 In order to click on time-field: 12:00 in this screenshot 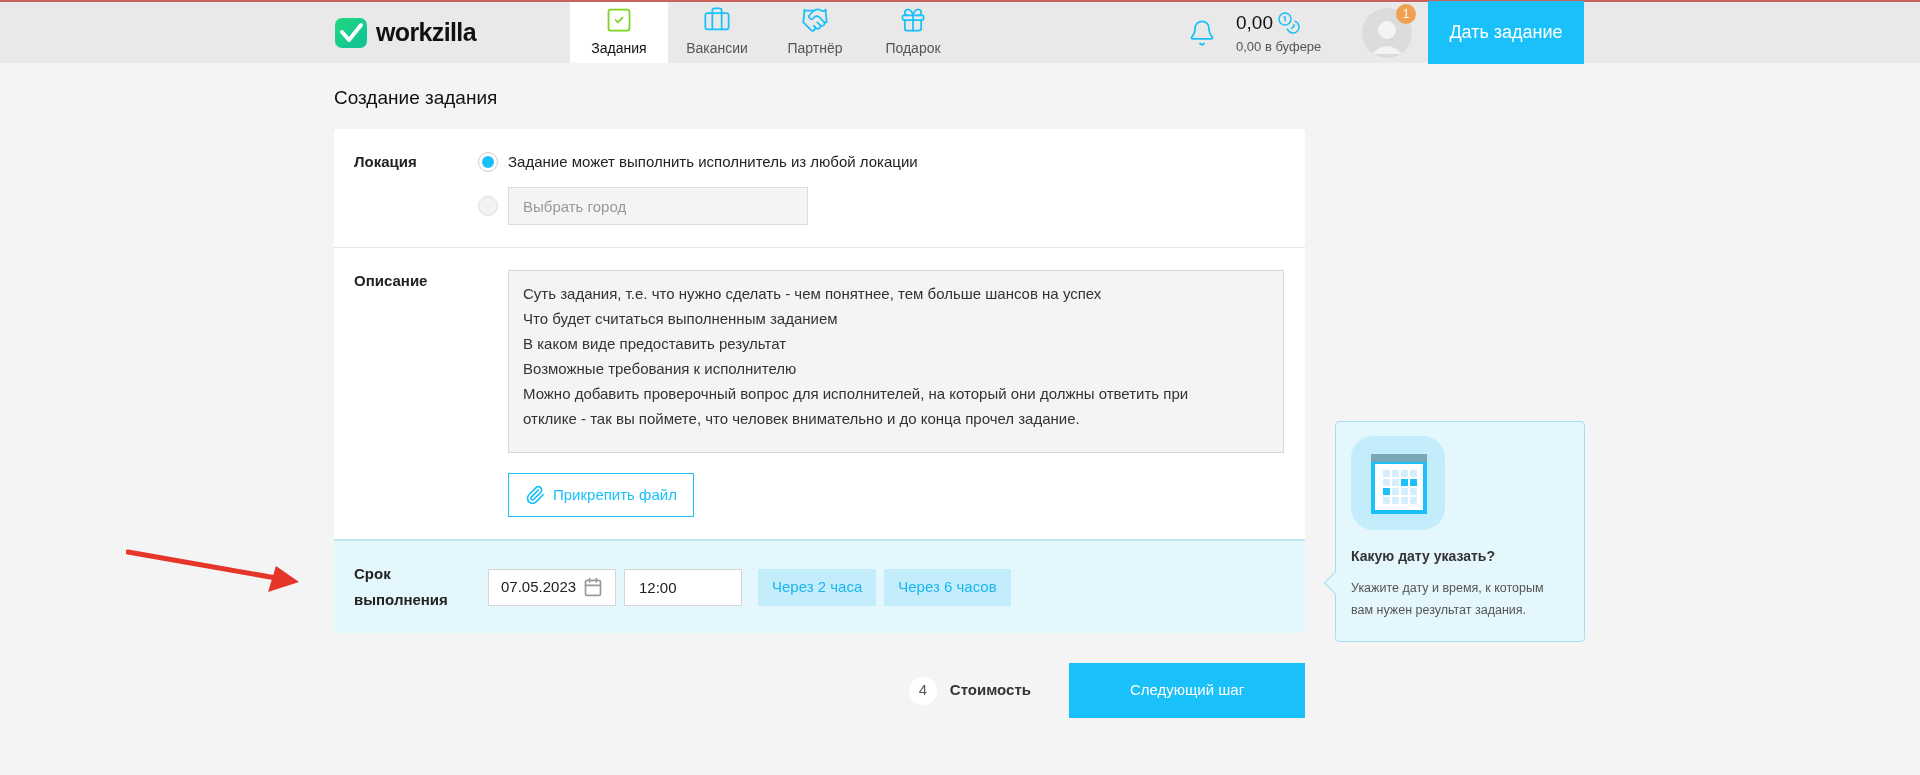, I will do `click(683, 587)`.